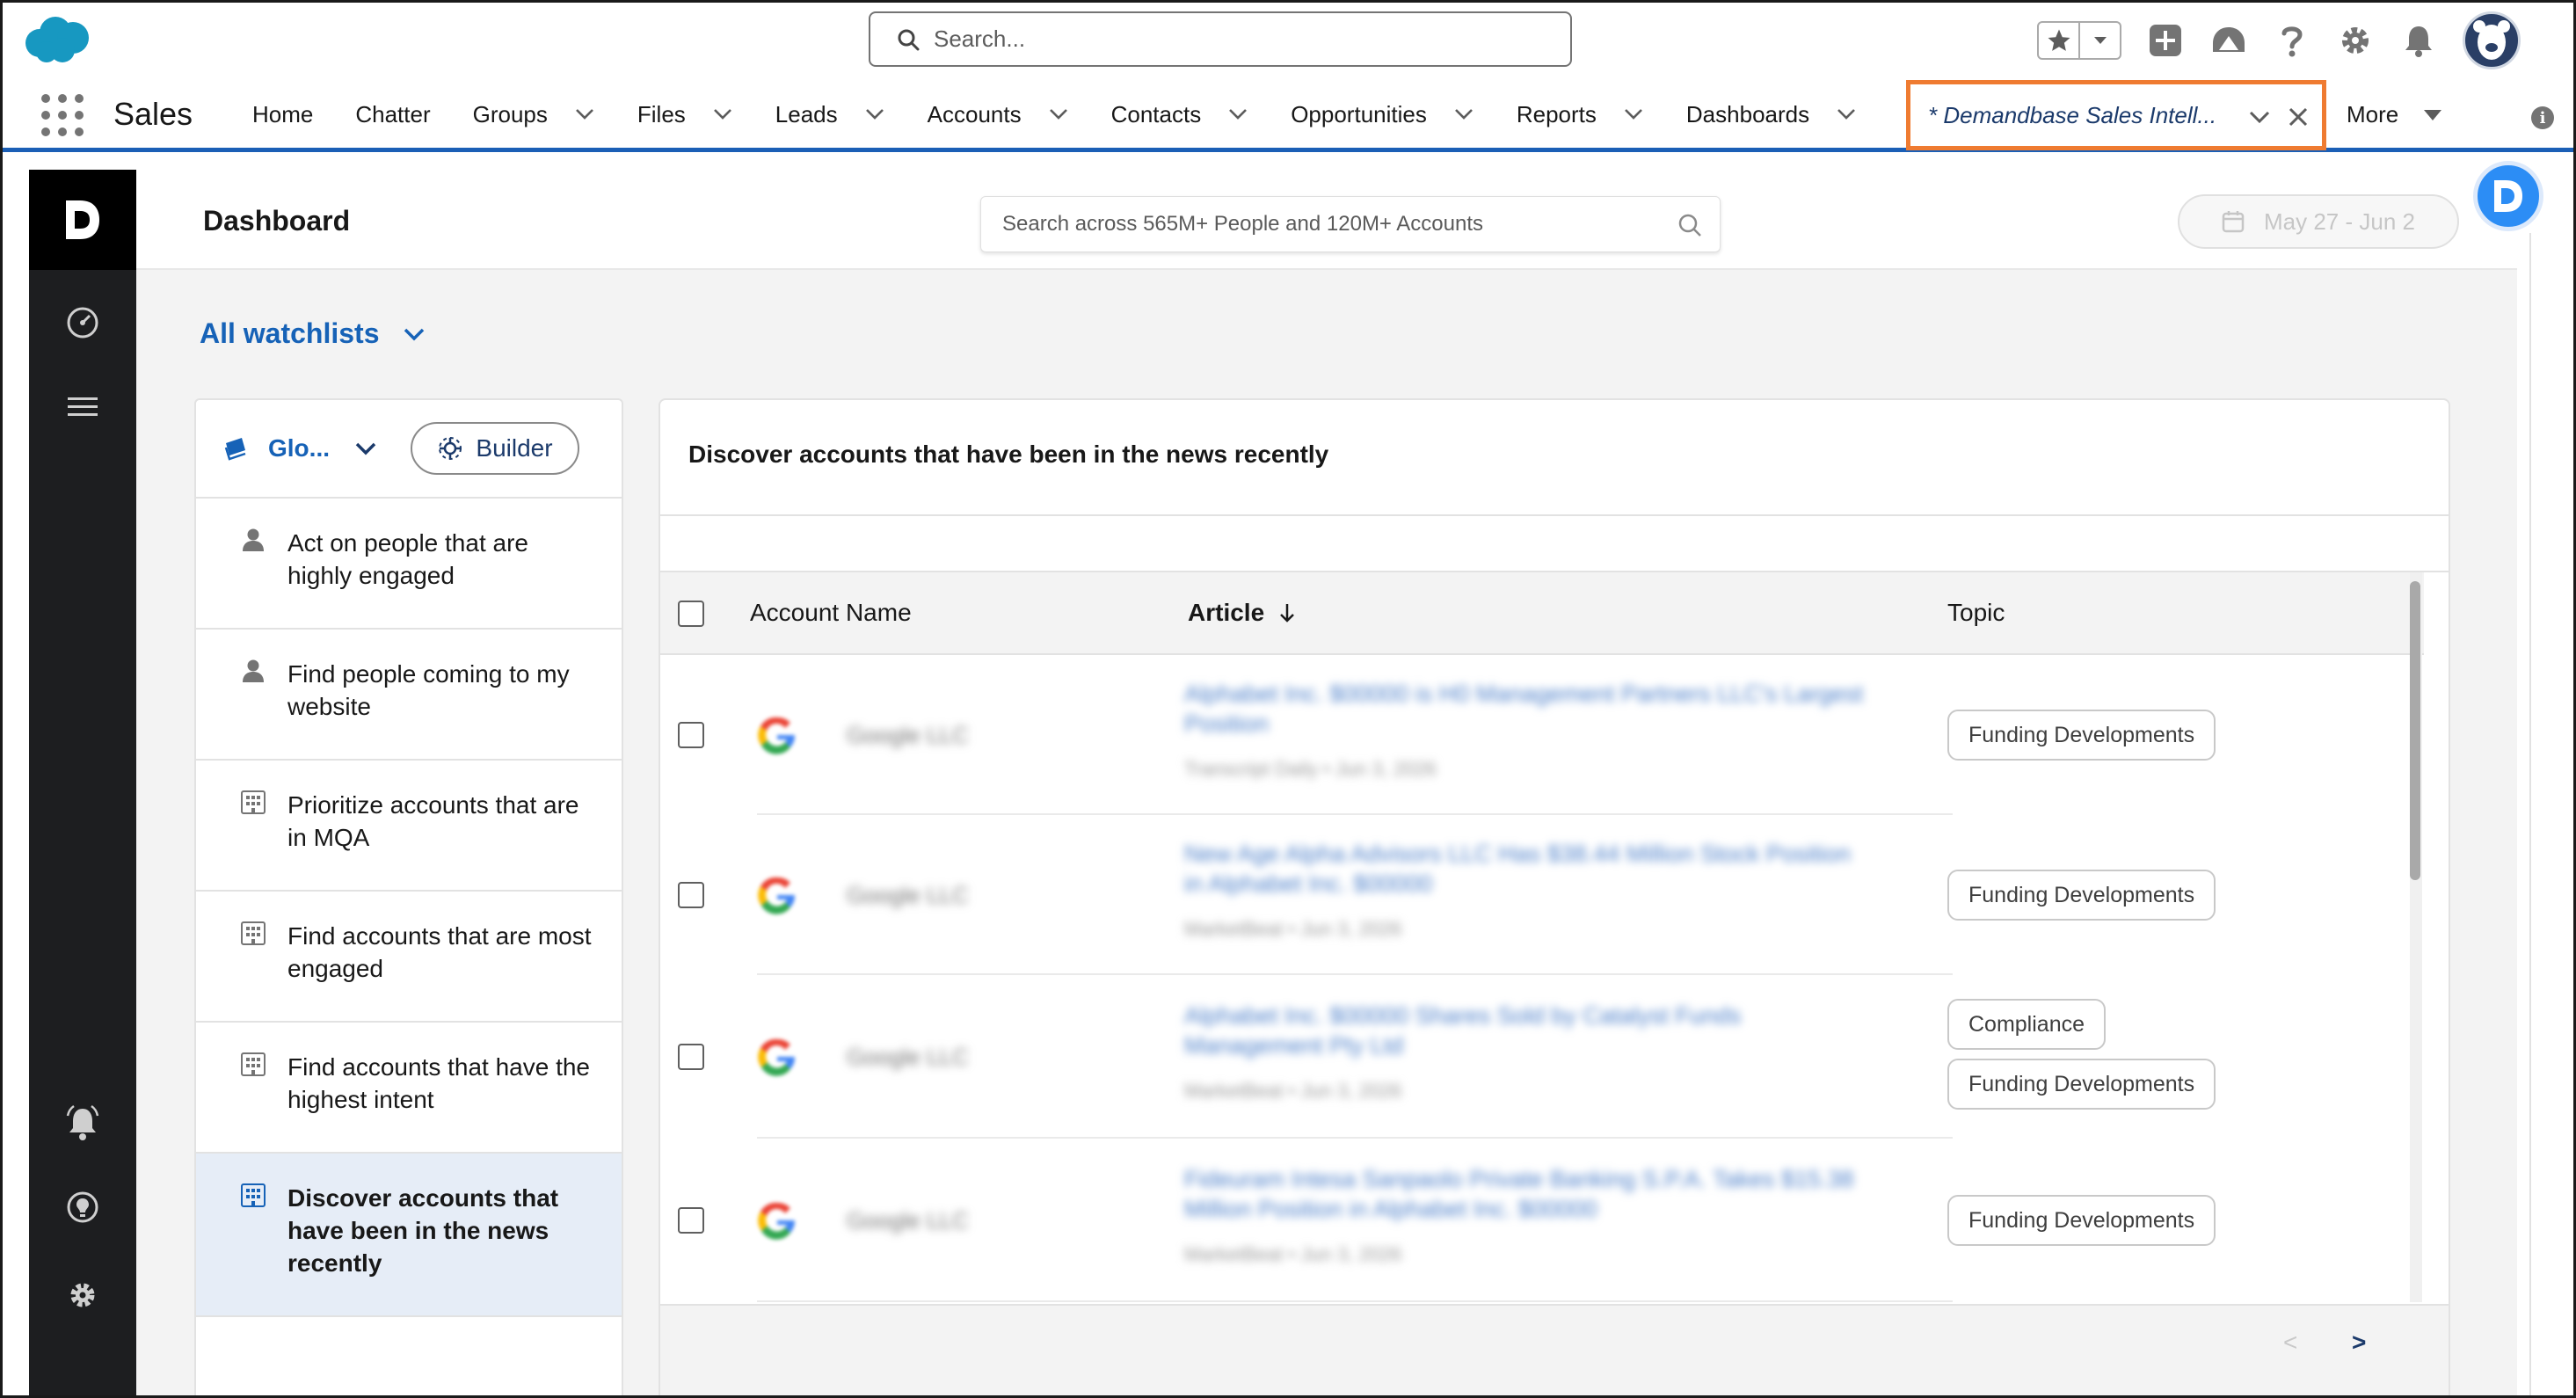 Image resolution: width=2576 pixels, height=1398 pixels. I want to click on demandbase-logo, so click(82, 220).